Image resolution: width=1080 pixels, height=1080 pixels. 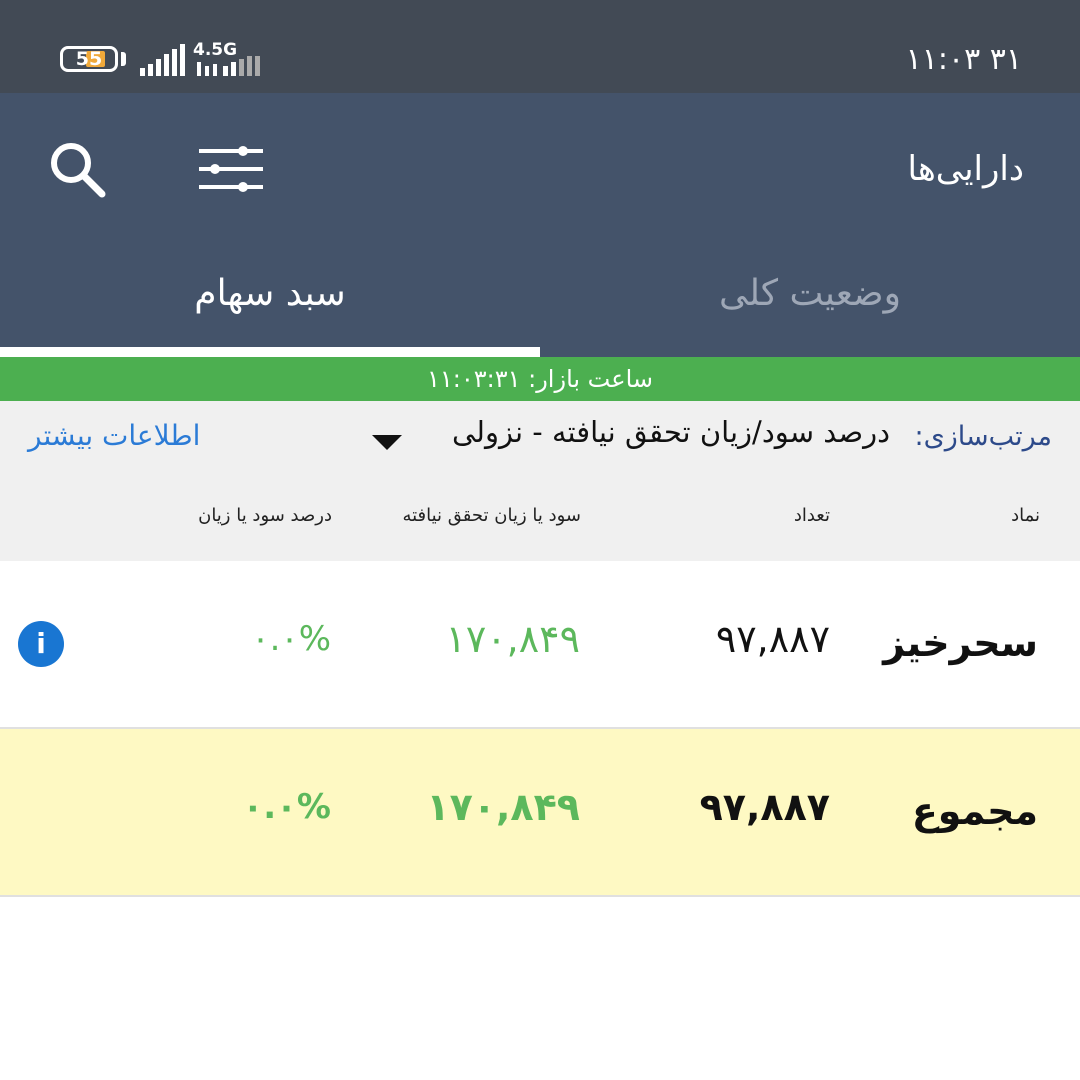 I want to click on tab-overview: وضعیت کلی, so click(x=810, y=293).